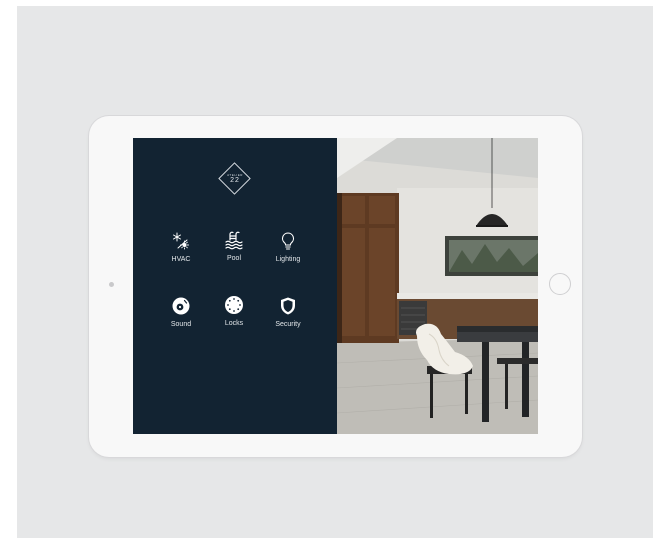 The height and width of the screenshot is (544, 653). I want to click on lighting-button: Lighting, so click(288, 247).